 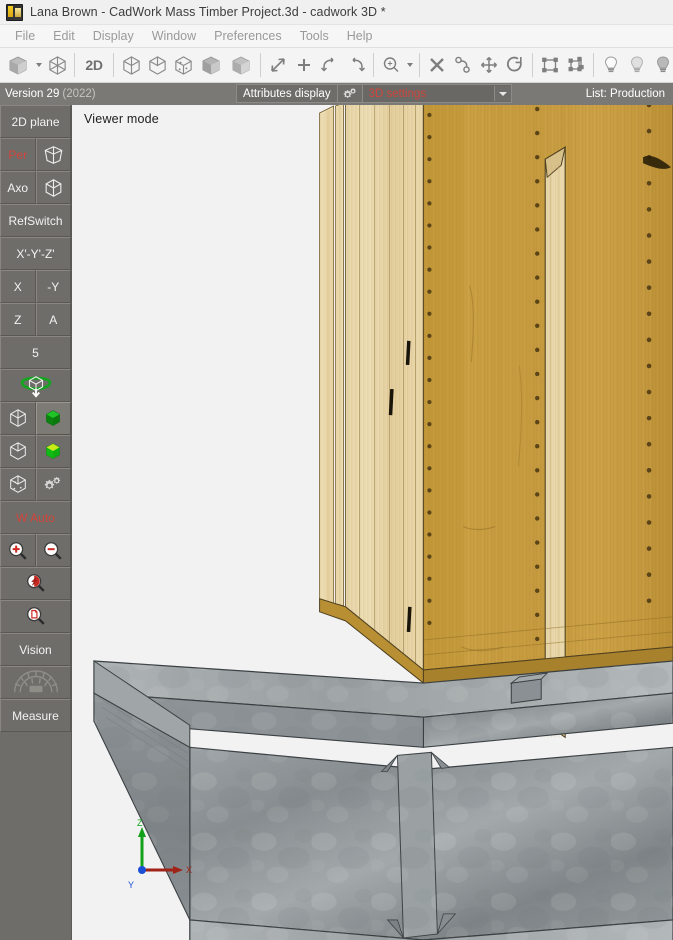 What do you see at coordinates (113, 36) in the screenshot?
I see `menu-display: Display` at bounding box center [113, 36].